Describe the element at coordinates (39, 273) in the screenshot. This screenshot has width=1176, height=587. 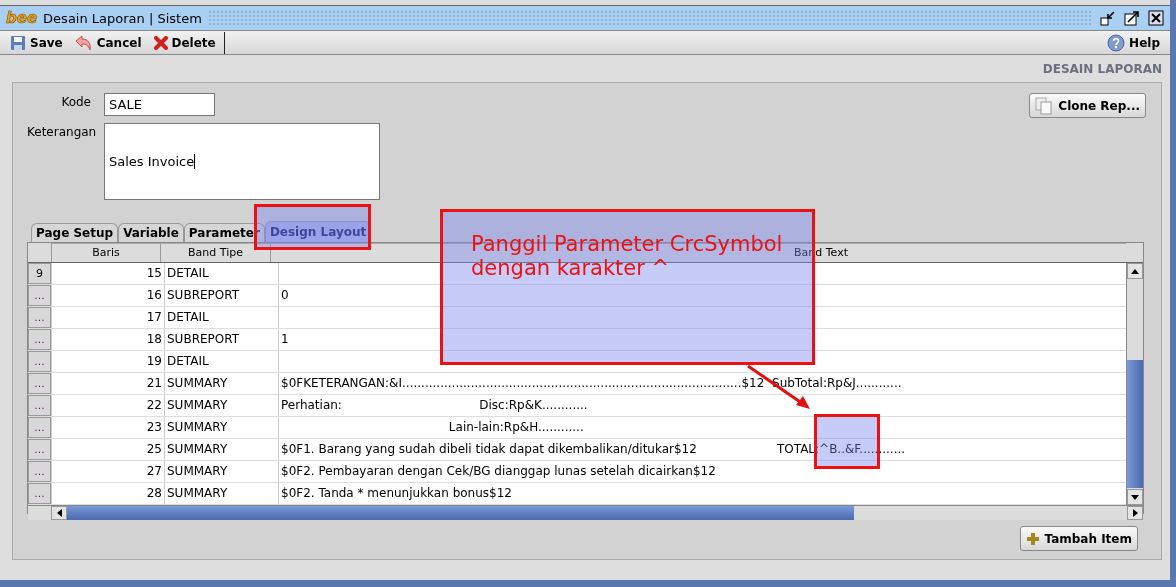
I see `row-header: 9` at that location.